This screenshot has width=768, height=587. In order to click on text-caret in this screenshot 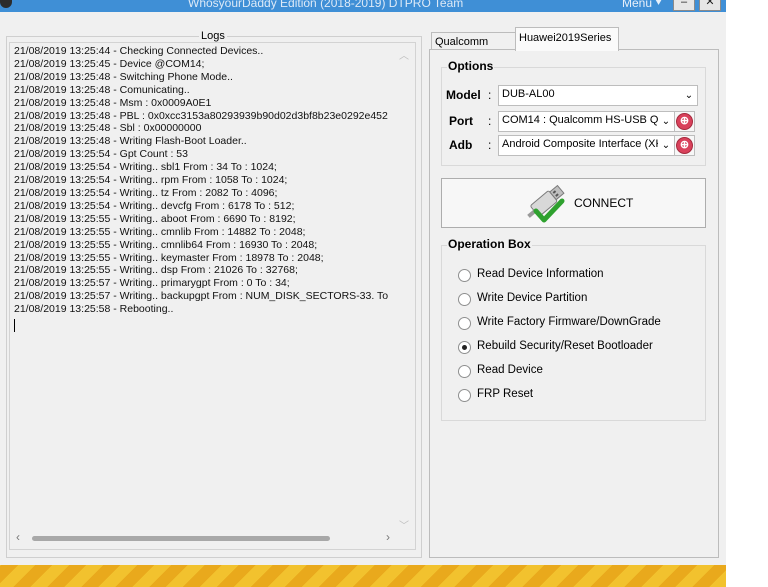, I will do `click(14, 325)`.